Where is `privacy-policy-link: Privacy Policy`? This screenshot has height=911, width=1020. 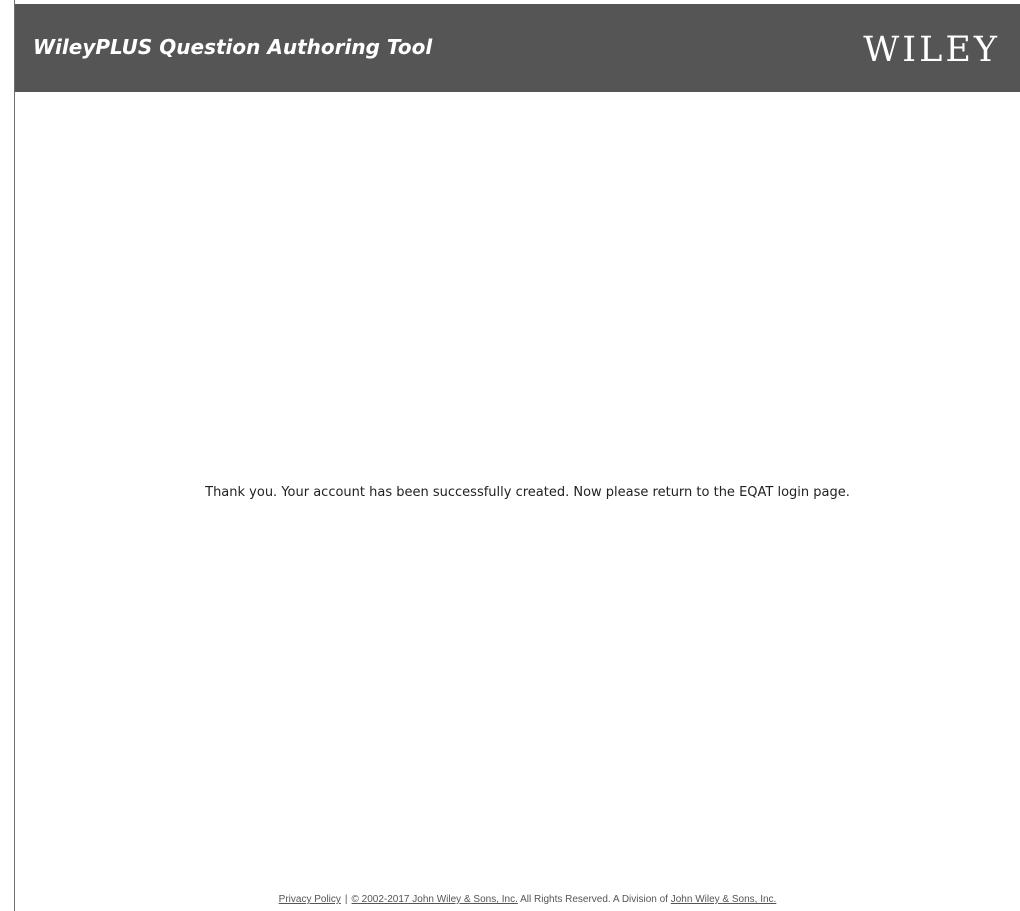 privacy-policy-link: Privacy Policy is located at coordinates (310, 899).